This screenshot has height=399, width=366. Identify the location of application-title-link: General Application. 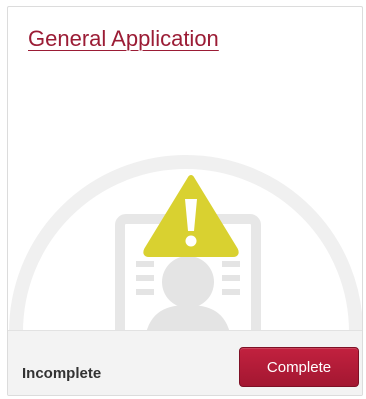
(123, 39).